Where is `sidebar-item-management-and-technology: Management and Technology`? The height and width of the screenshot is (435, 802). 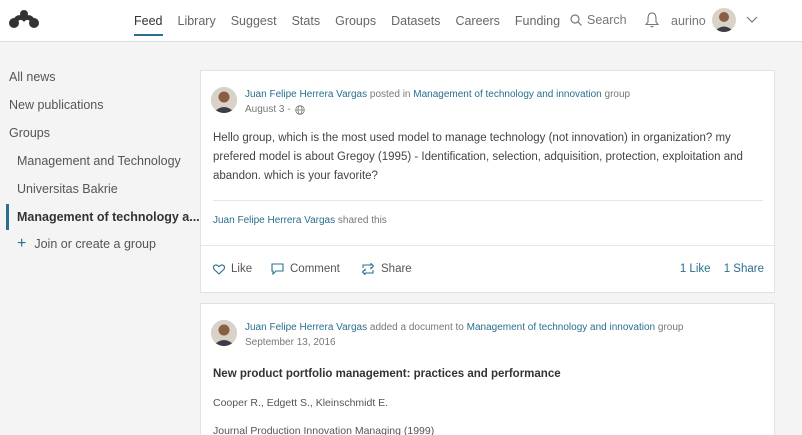 sidebar-item-management-and-technology: Management and Technology is located at coordinates (99, 161).